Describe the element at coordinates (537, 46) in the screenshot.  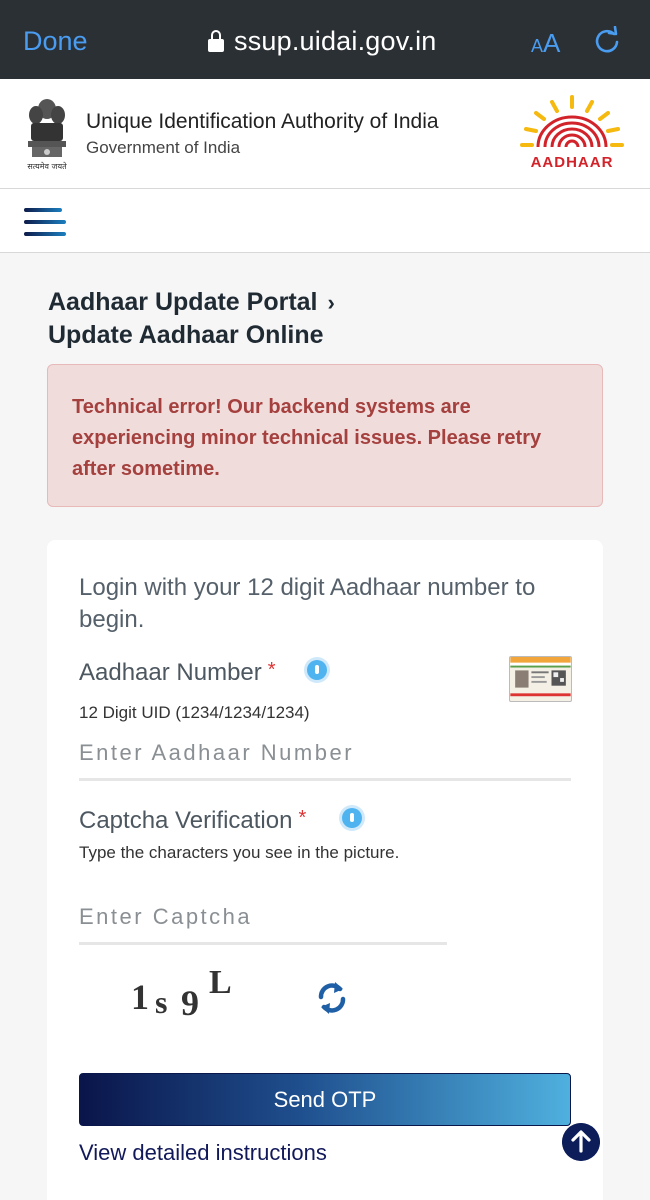
I see `text-size-small-a: A` at that location.